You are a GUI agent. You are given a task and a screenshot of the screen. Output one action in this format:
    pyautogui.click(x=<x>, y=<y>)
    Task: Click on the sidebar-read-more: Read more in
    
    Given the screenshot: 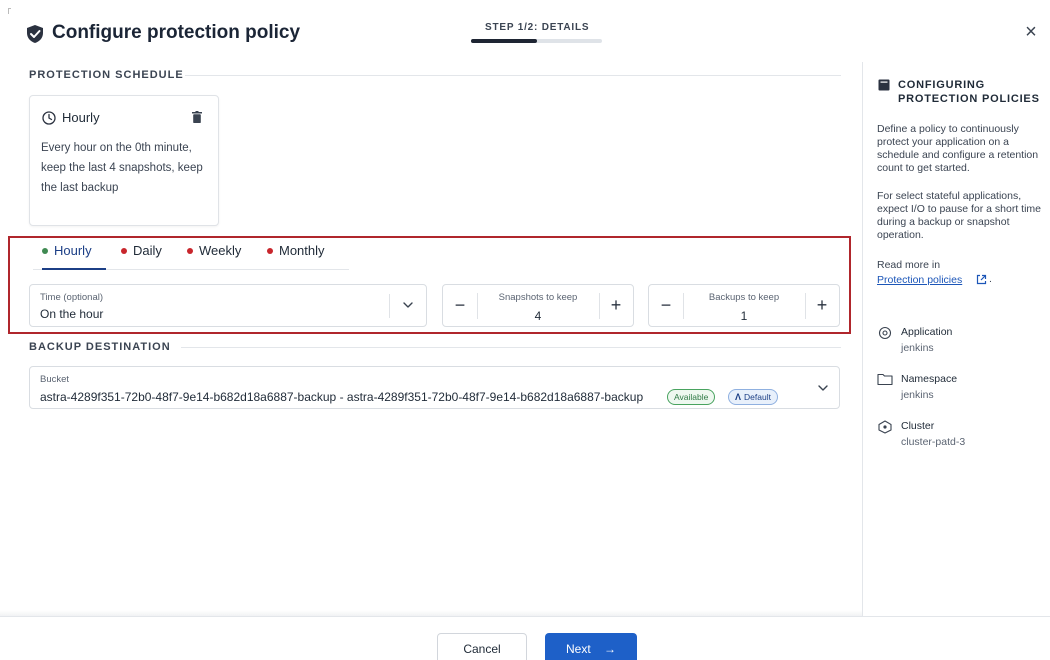 What is the action you would take?
    pyautogui.click(x=909, y=265)
    